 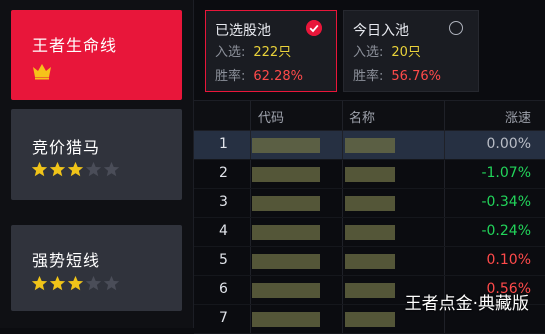 I want to click on row-index: 1, so click(x=223, y=144).